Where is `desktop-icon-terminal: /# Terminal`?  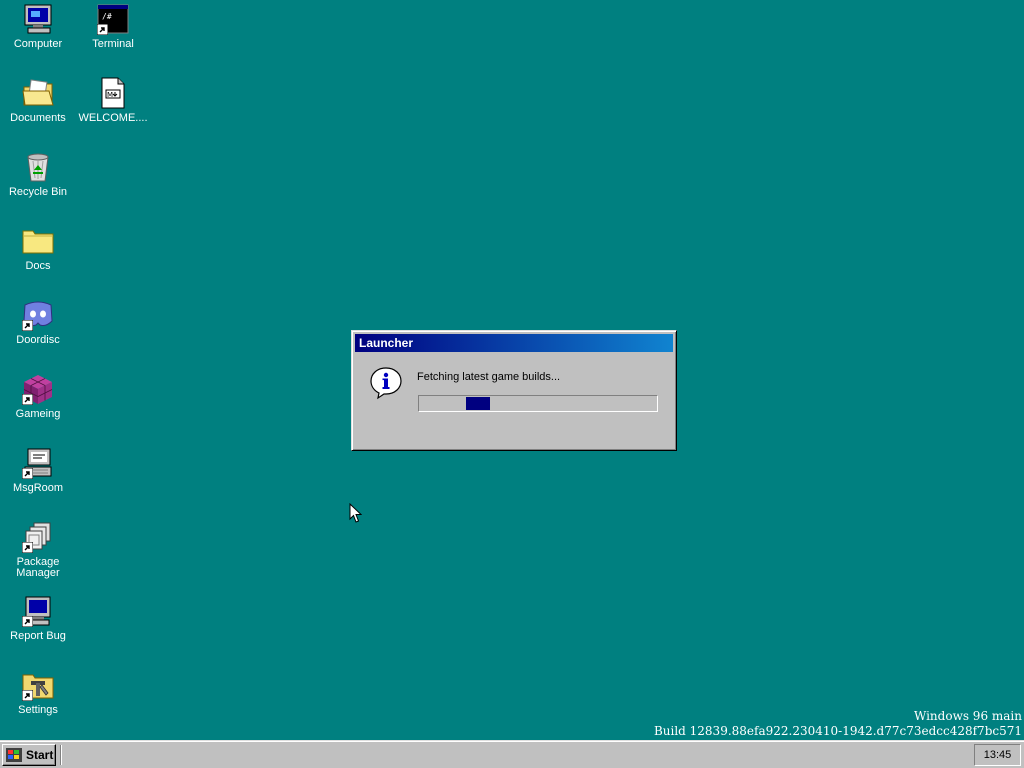 desktop-icon-terminal: /# Terminal is located at coordinates (113, 26).